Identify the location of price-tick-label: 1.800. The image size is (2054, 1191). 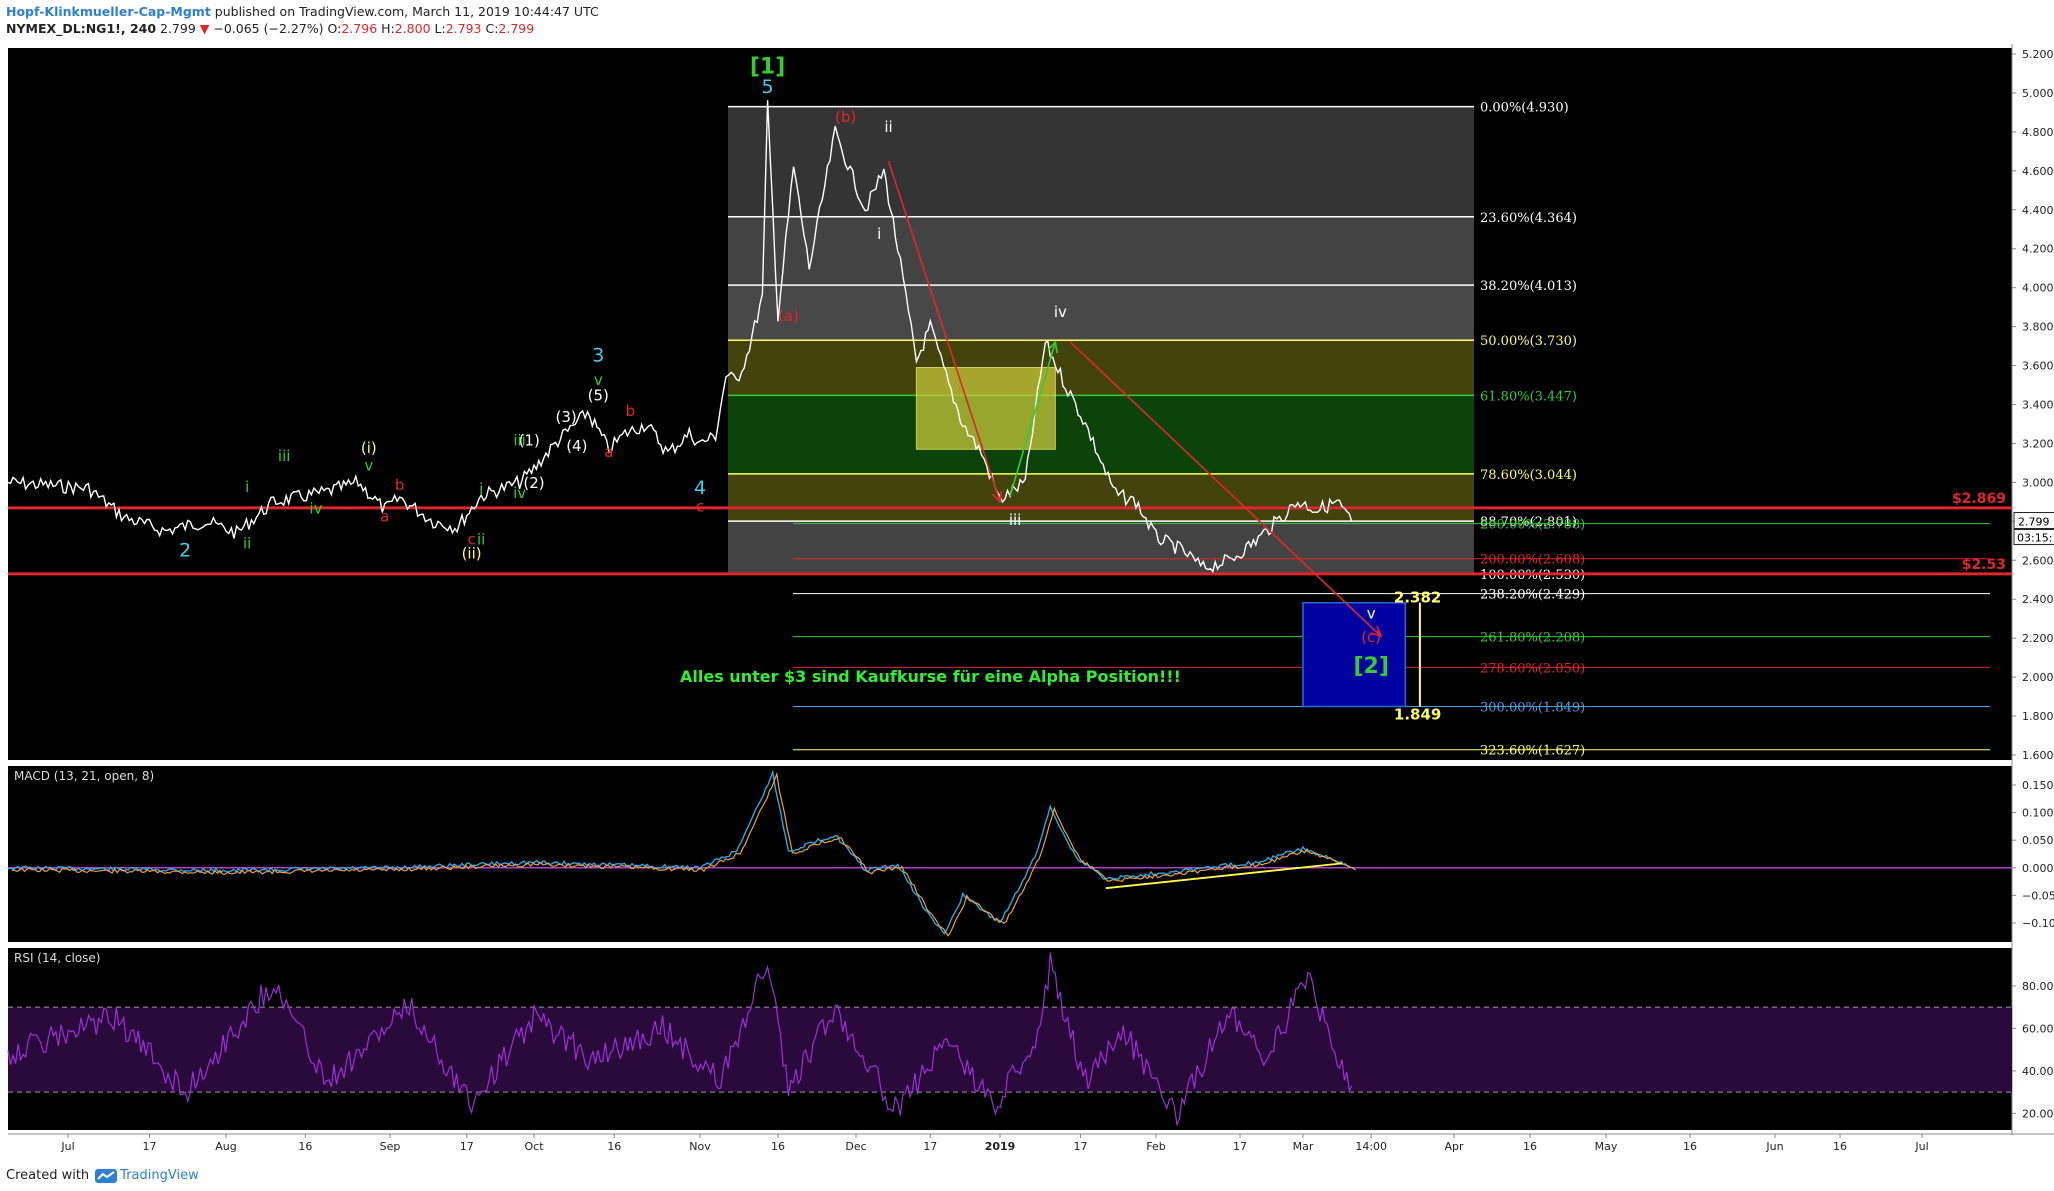
(2038, 716).